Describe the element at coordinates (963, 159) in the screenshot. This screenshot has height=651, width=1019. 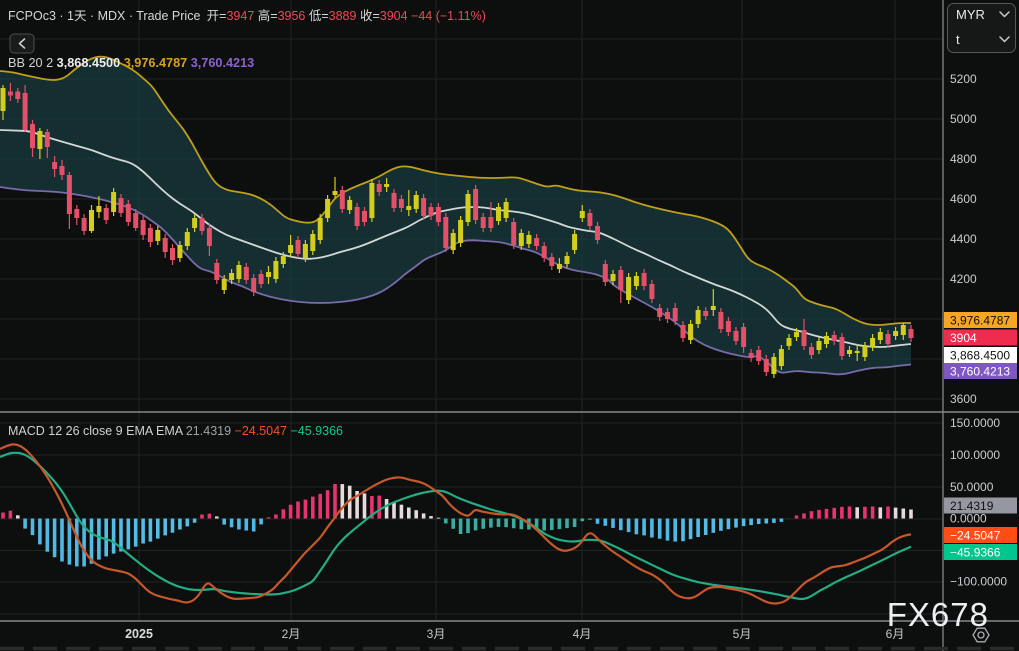
I see `svg-text: 4800` at that location.